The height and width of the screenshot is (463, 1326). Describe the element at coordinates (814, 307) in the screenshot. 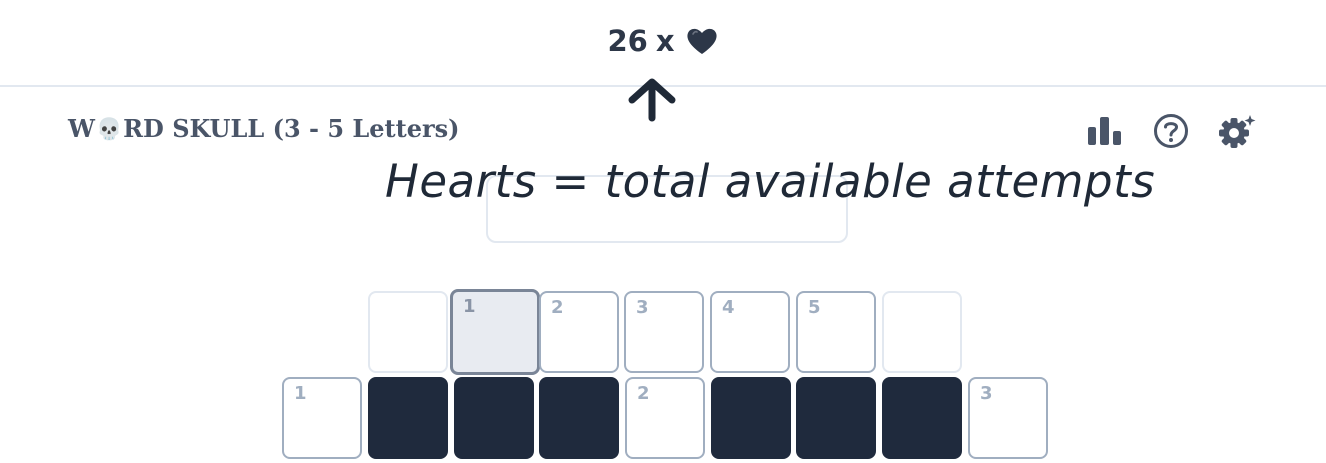

I see `cell-number: 5` at that location.